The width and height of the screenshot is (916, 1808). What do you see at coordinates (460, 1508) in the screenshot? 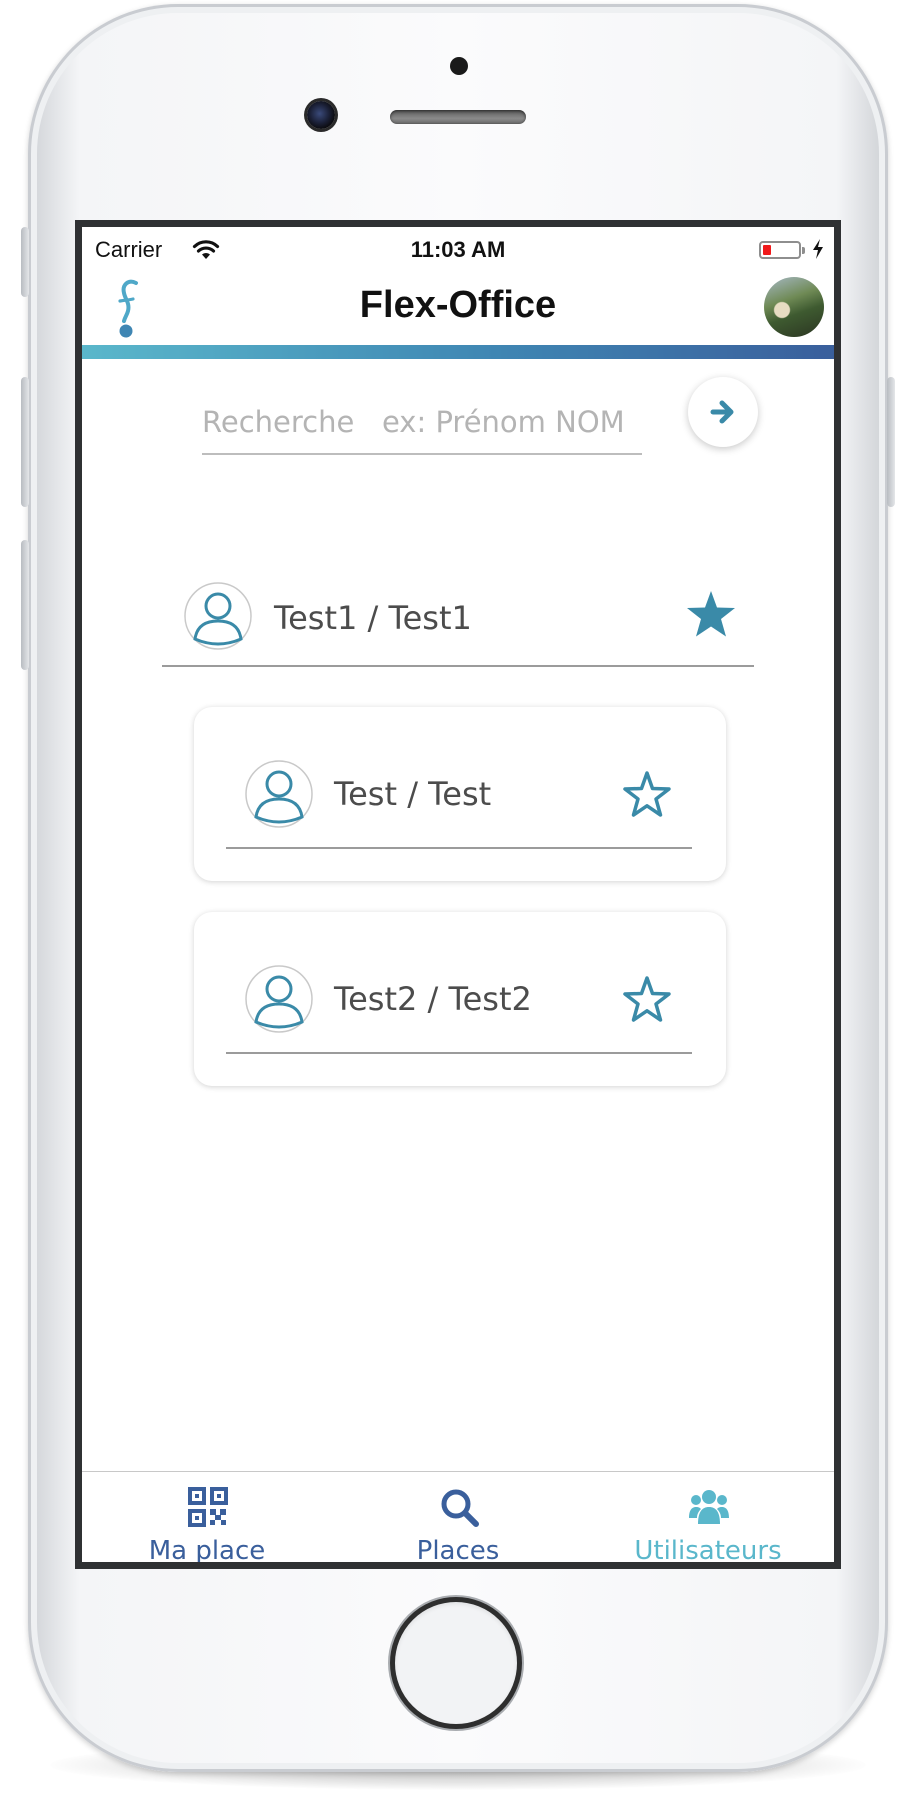
I see `search-icon` at bounding box center [460, 1508].